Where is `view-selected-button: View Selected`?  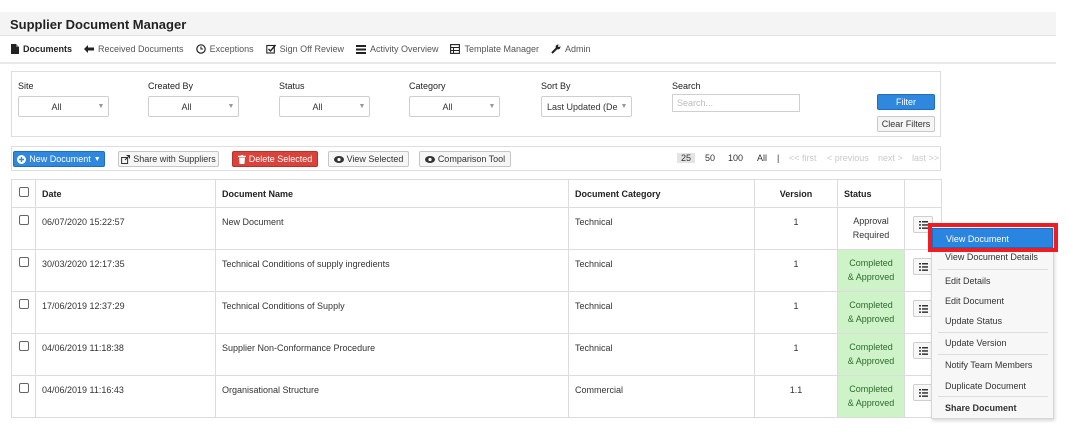
view-selected-button: View Selected is located at coordinates (368, 159).